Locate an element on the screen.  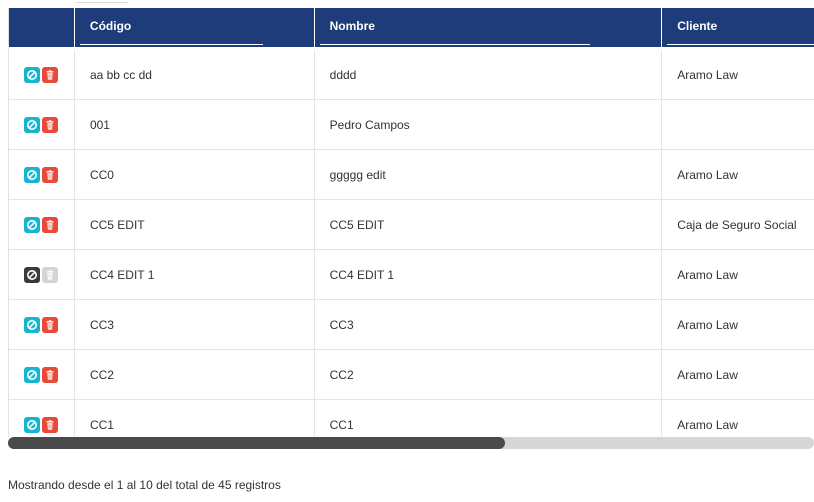
cell-nombre: dddd is located at coordinates (489, 75).